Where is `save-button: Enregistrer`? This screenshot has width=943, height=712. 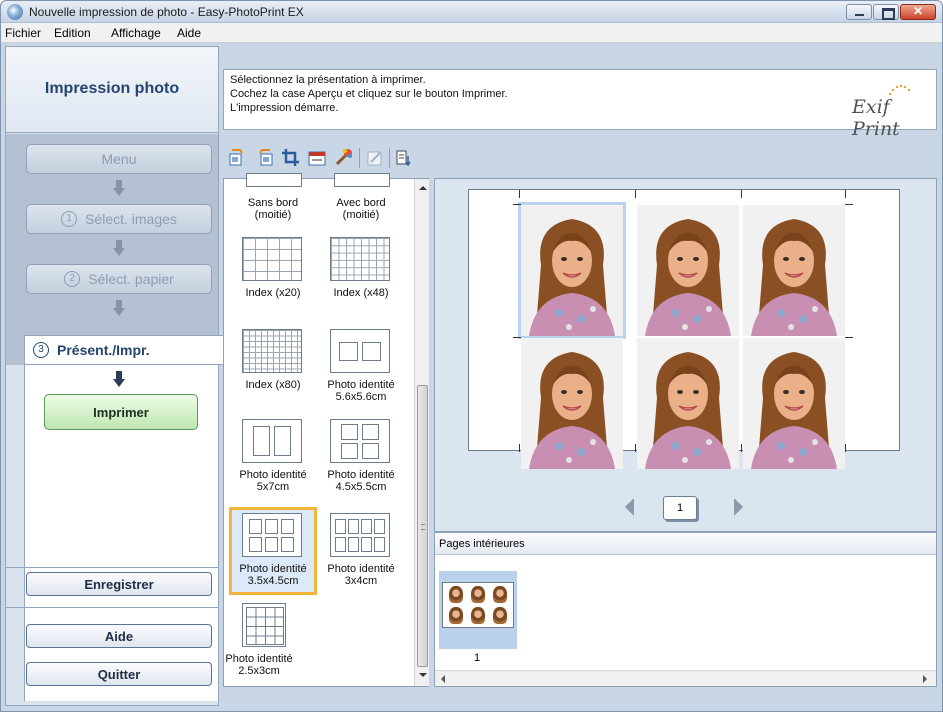
save-button: Enregistrer is located at coordinates (119, 584).